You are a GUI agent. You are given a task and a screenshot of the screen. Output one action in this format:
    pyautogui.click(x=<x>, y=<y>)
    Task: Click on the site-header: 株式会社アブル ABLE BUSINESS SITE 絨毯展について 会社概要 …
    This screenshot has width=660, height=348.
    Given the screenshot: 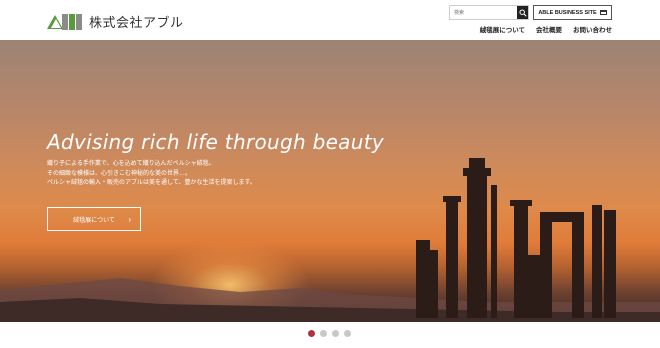 What is the action you would take?
    pyautogui.click(x=330, y=20)
    